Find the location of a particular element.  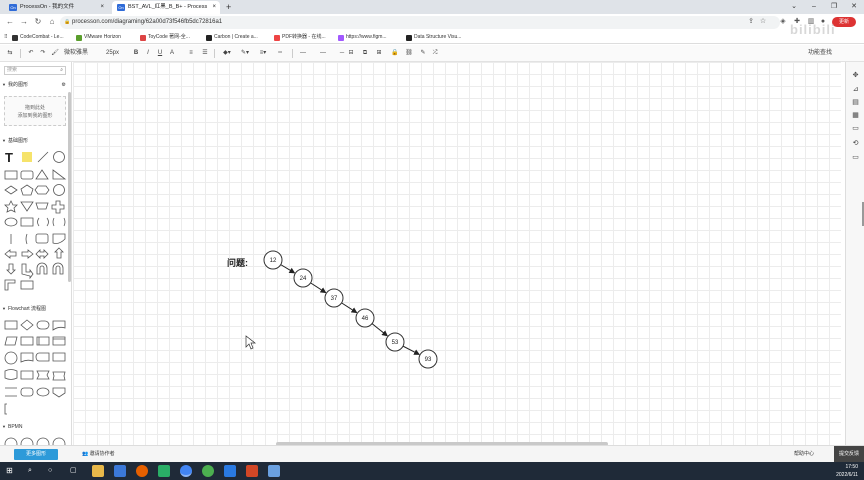

layer-icon: ▤ is located at coordinates (855, 102).